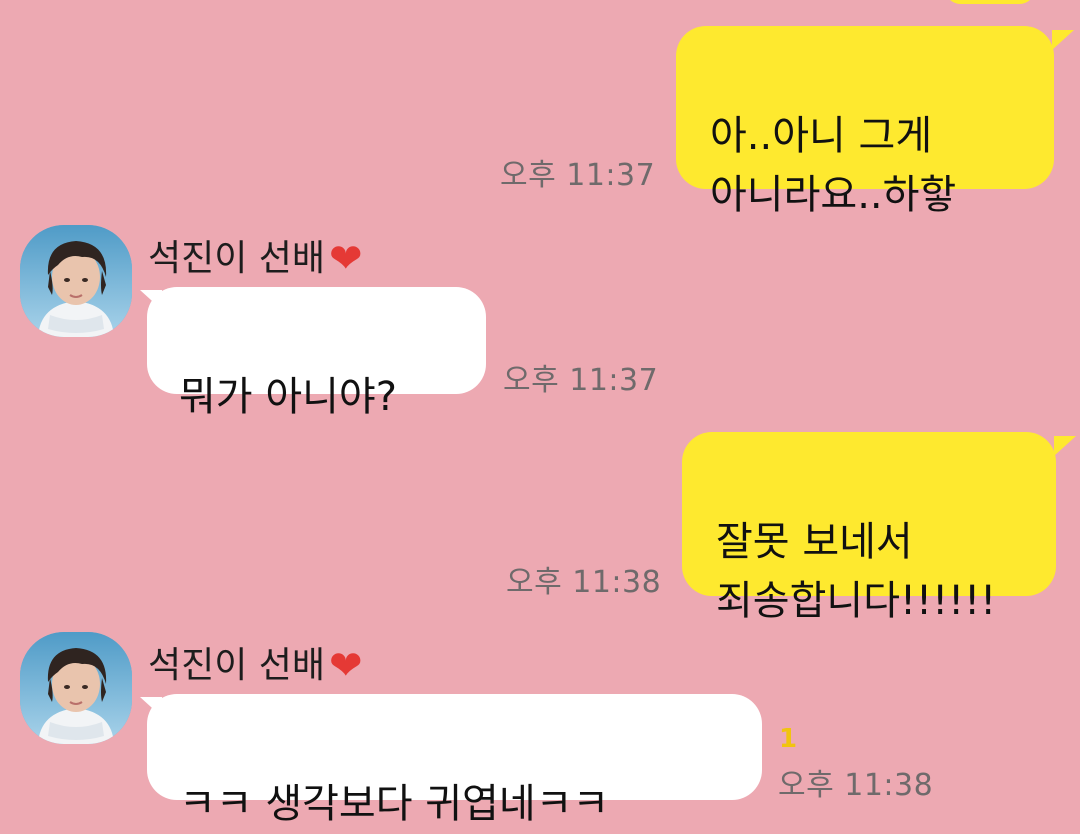 The height and width of the screenshot is (834, 1080). I want to click on their-message-bubble: ㅋㅋ 생각보다 귀엽네ㅋㅋ, so click(454, 760).